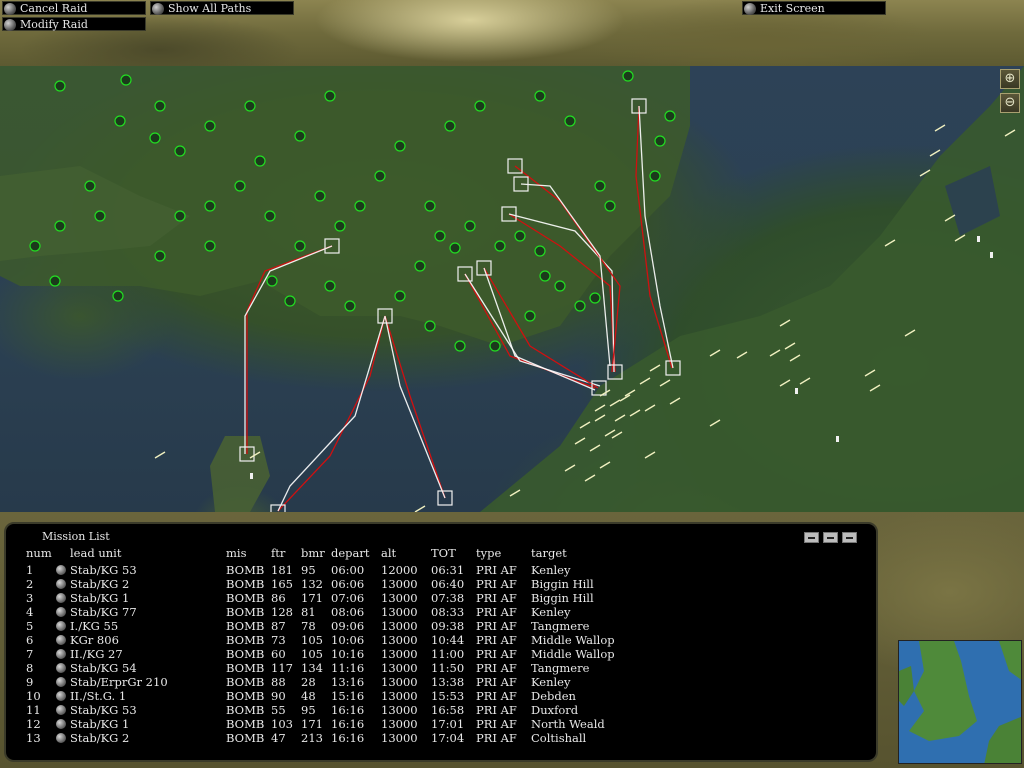 The image size is (1024, 768). I want to click on cancel-raid-button: Cancel Raid, so click(74, 8).